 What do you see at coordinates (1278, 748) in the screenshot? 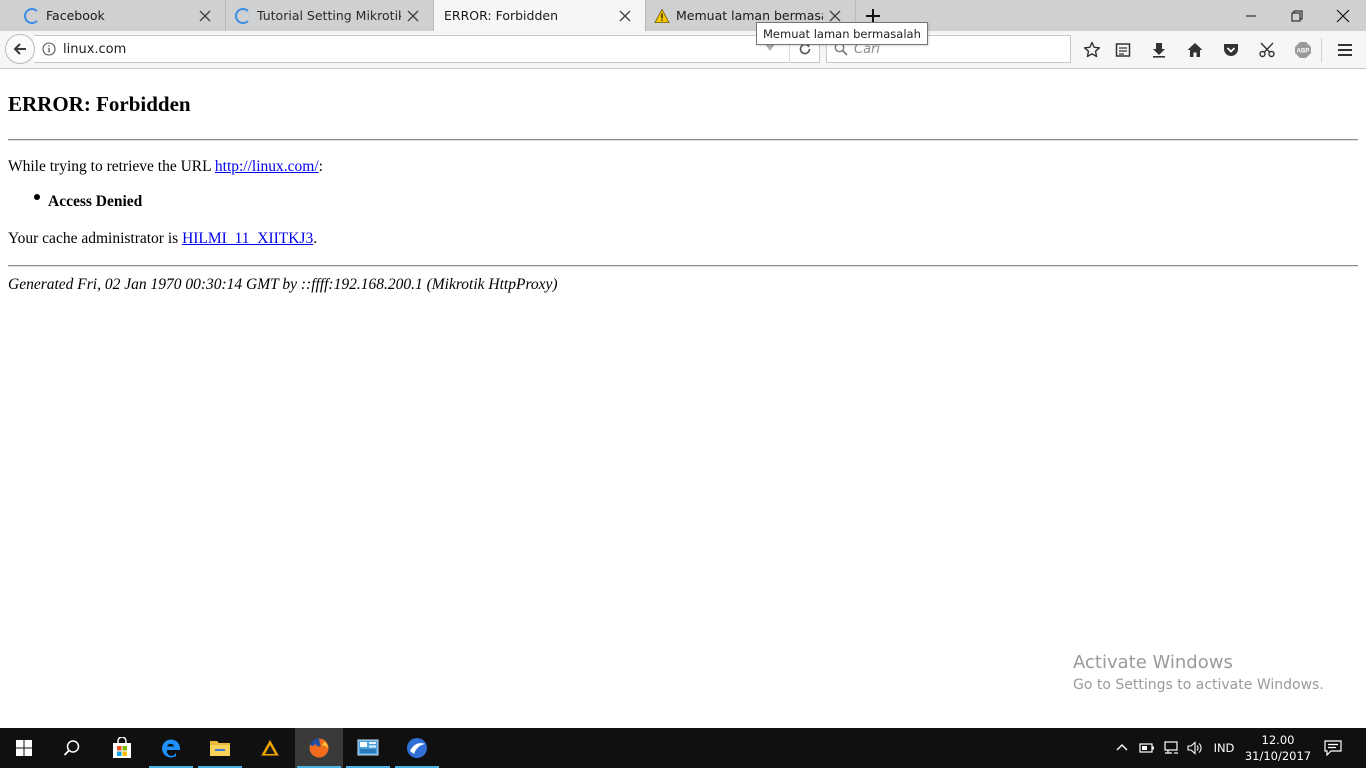
I see `tray-clock: 12.00 31/10/2017` at bounding box center [1278, 748].